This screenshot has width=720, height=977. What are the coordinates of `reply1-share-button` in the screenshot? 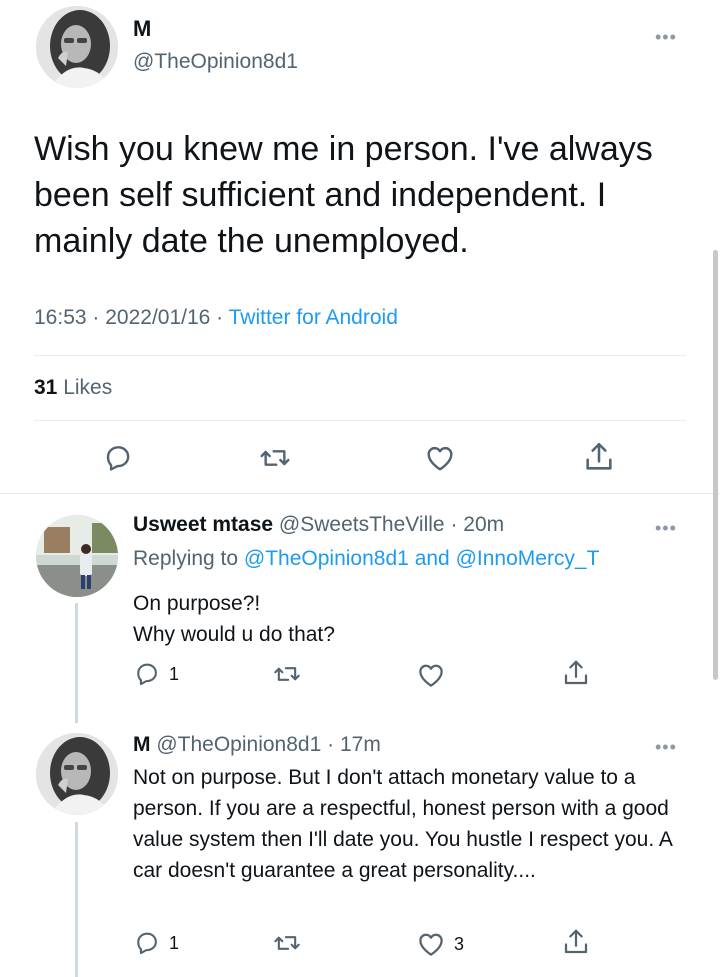 It's located at (576, 673).